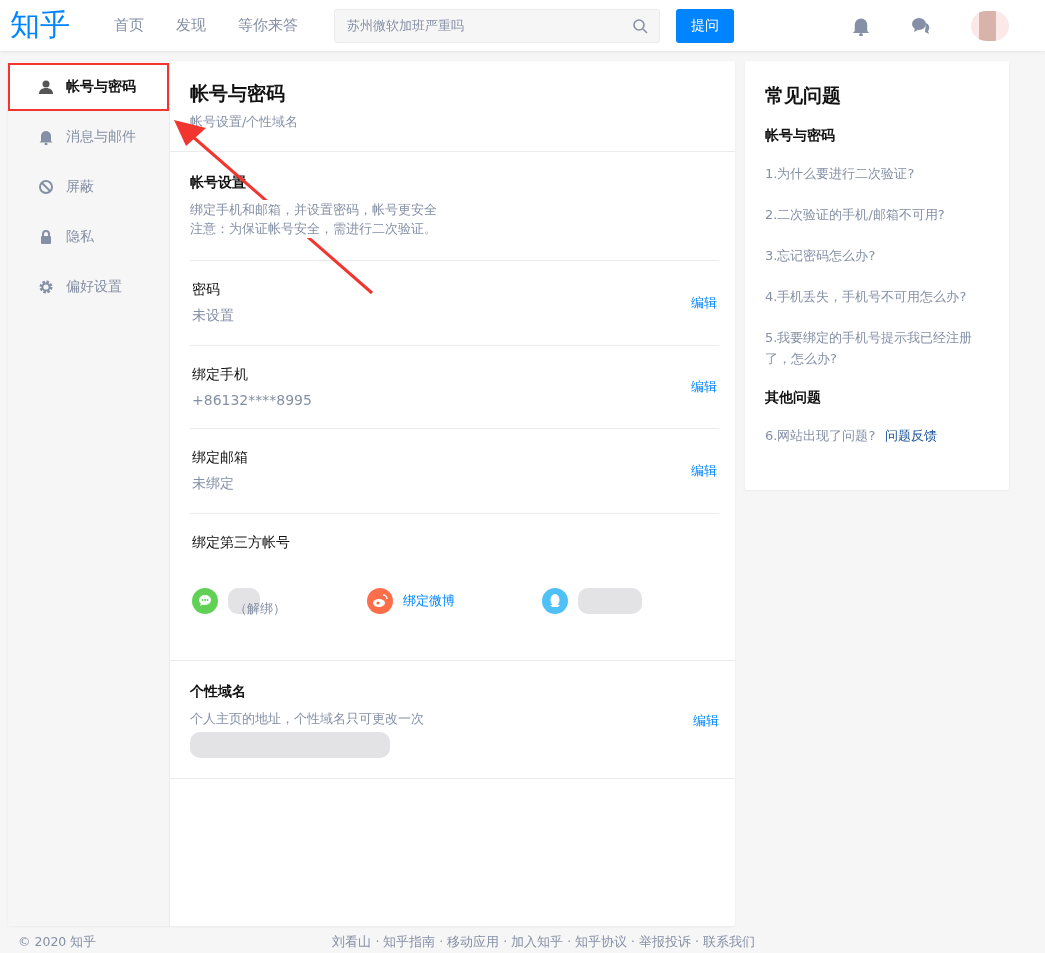  I want to click on setting-label: 绑定手机, so click(220, 375).